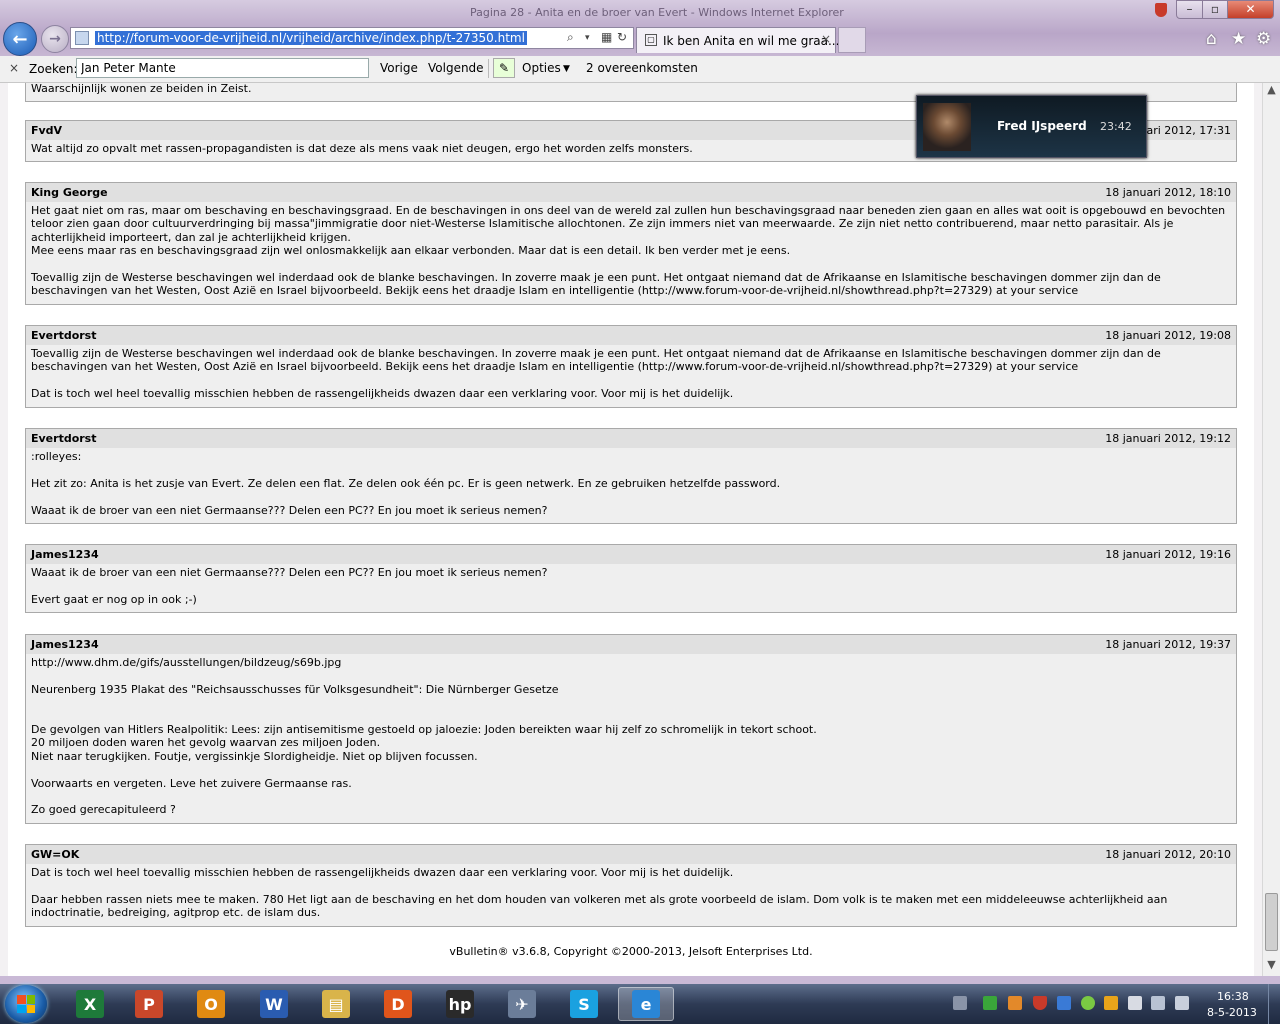 The image size is (1280, 1024). Describe the element at coordinates (456, 68) in the screenshot. I see `find-next-button: Volgende` at that location.